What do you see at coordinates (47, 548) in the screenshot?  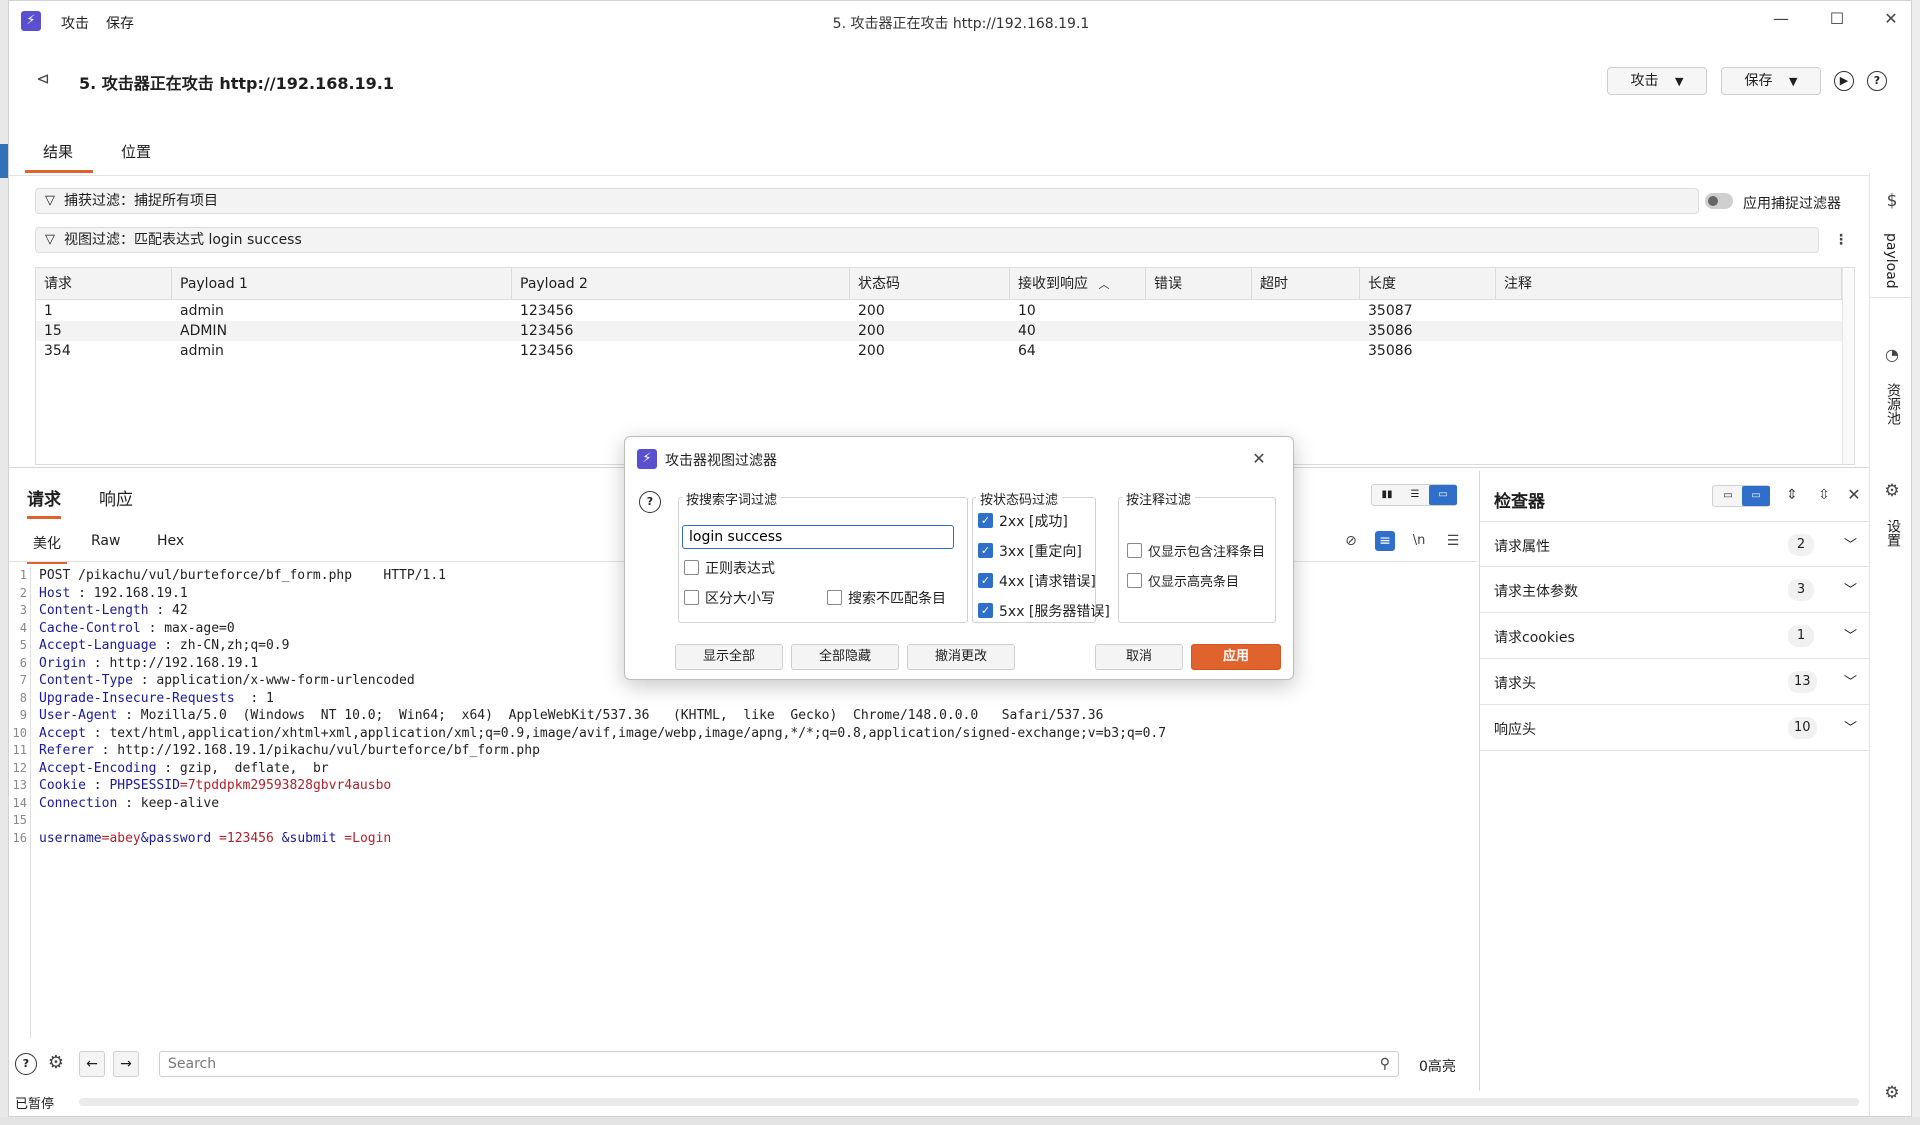 I see `subtab-pretty: 美化` at bounding box center [47, 548].